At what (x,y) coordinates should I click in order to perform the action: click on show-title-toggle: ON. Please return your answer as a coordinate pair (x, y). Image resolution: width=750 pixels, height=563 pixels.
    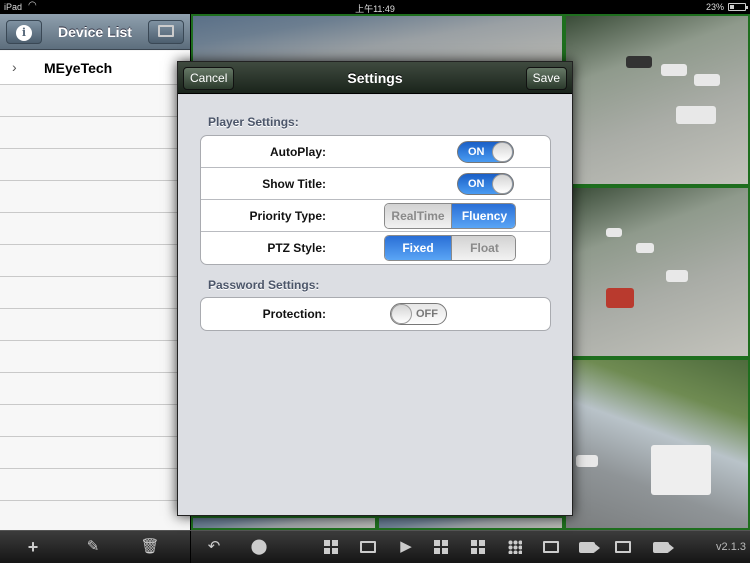
    Looking at the image, I should click on (485, 184).